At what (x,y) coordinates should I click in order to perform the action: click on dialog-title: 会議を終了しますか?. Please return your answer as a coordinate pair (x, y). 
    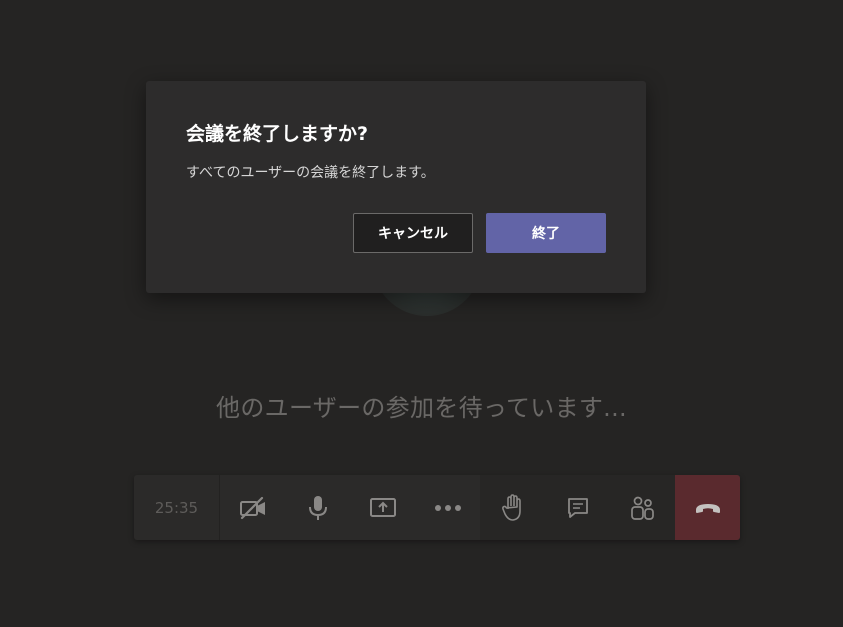
    Looking at the image, I should click on (277, 134).